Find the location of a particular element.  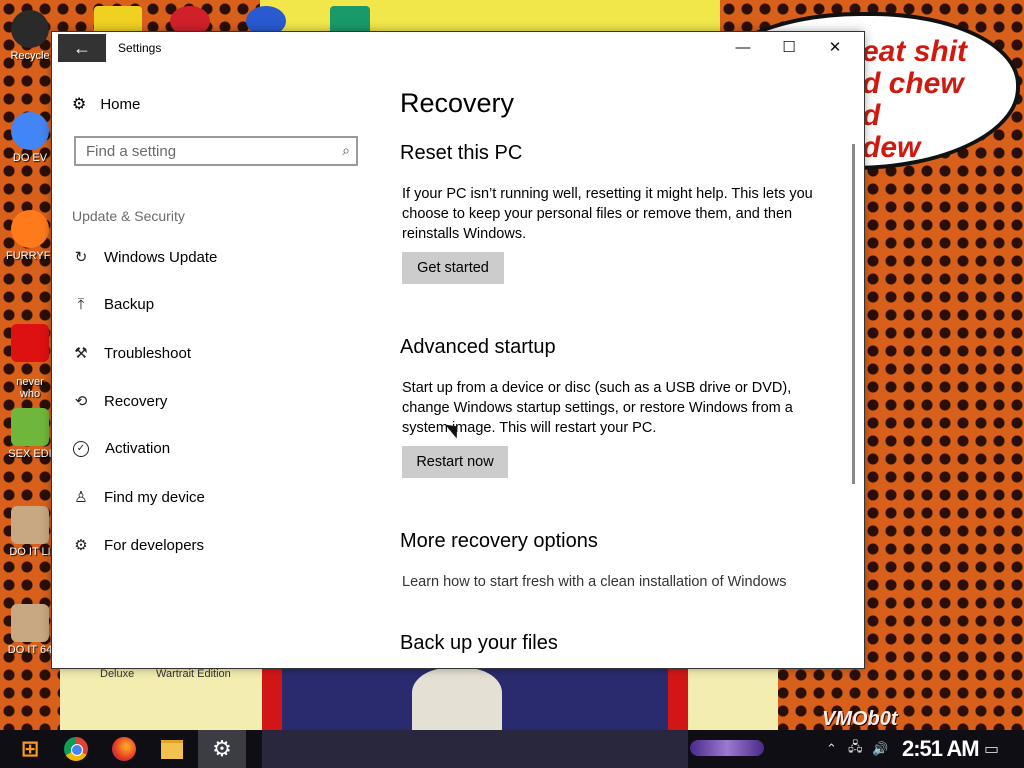

wallpaper-art is located at coordinates (475, 699).